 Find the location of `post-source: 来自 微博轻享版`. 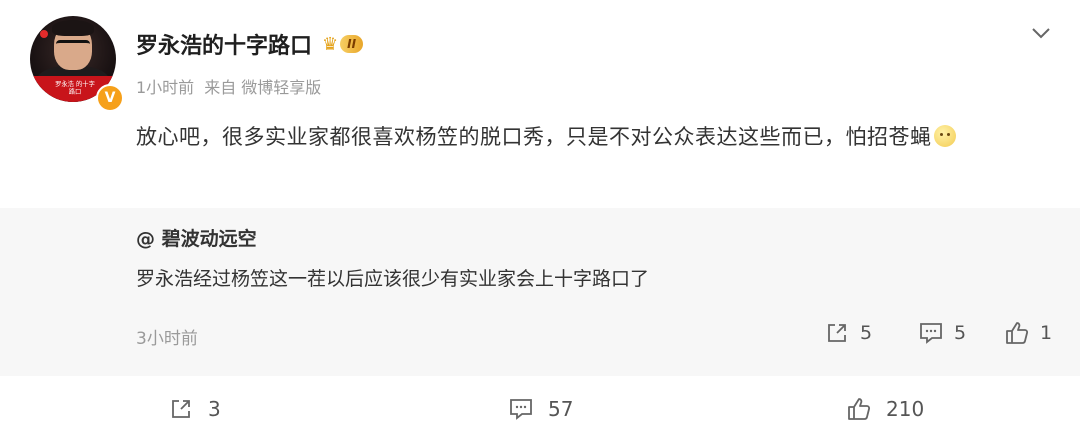

post-source: 来自 微博轻享版 is located at coordinates (262, 86).